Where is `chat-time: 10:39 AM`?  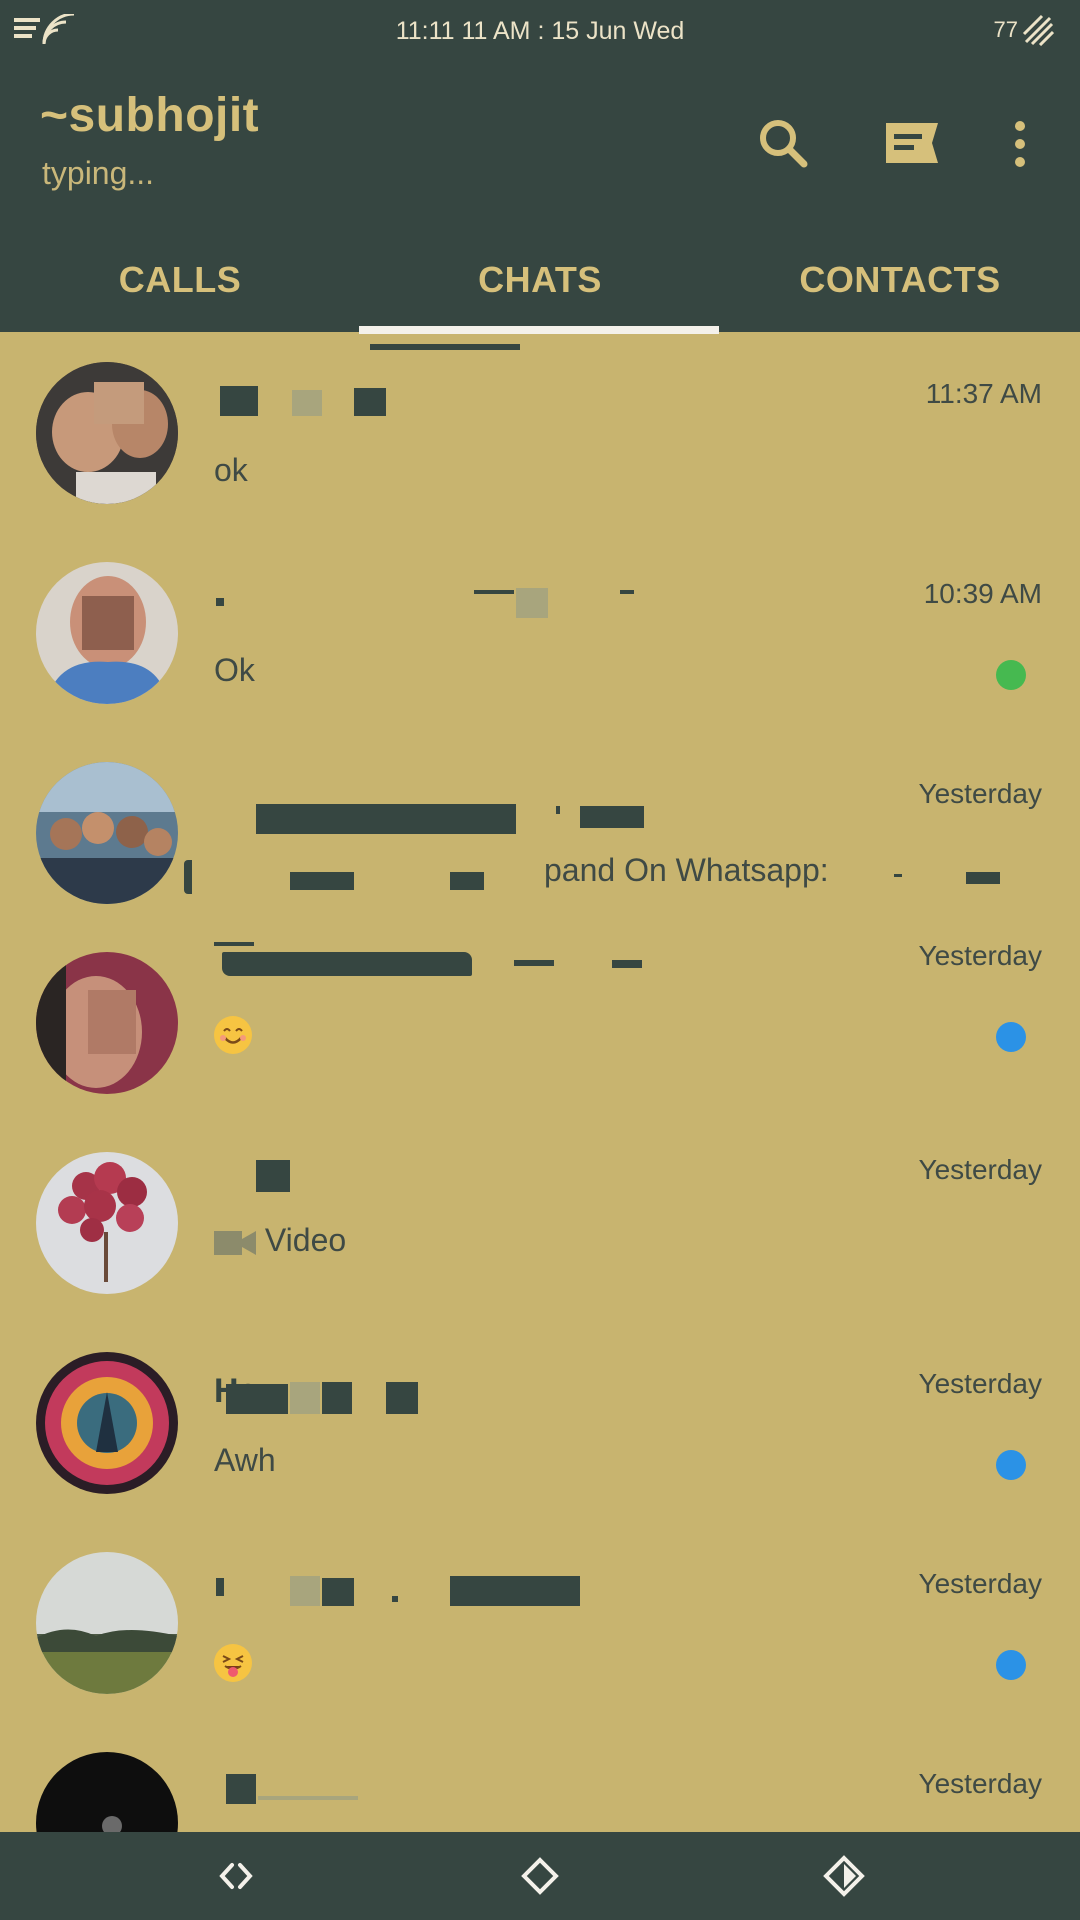
chat-time: 10:39 AM is located at coordinates (982, 593).